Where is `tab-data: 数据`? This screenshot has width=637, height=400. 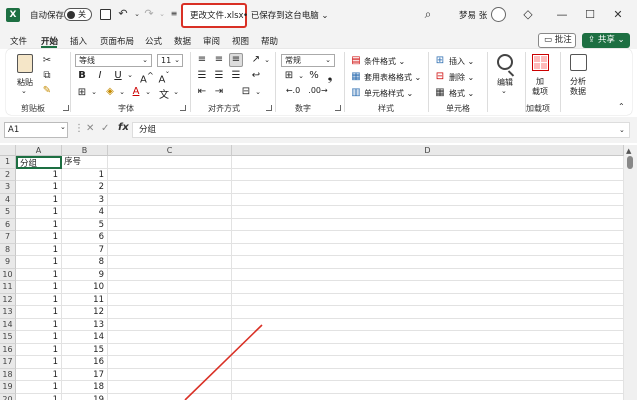 tab-data: 数据 is located at coordinates (182, 41).